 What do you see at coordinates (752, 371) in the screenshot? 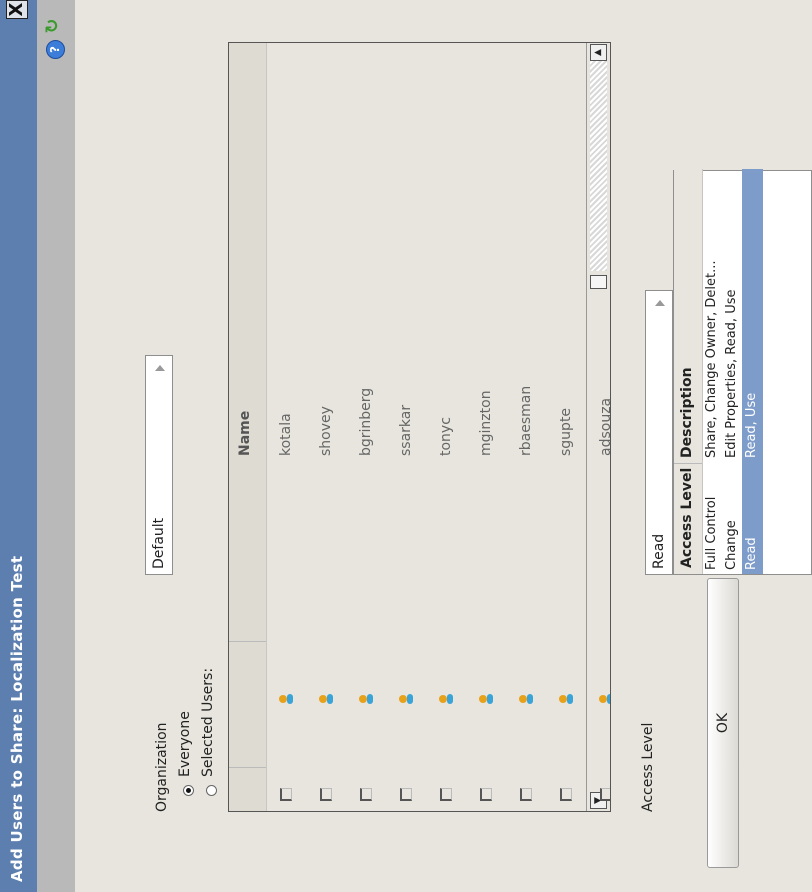
I see `access-row-read: Read Read, Use` at bounding box center [752, 371].